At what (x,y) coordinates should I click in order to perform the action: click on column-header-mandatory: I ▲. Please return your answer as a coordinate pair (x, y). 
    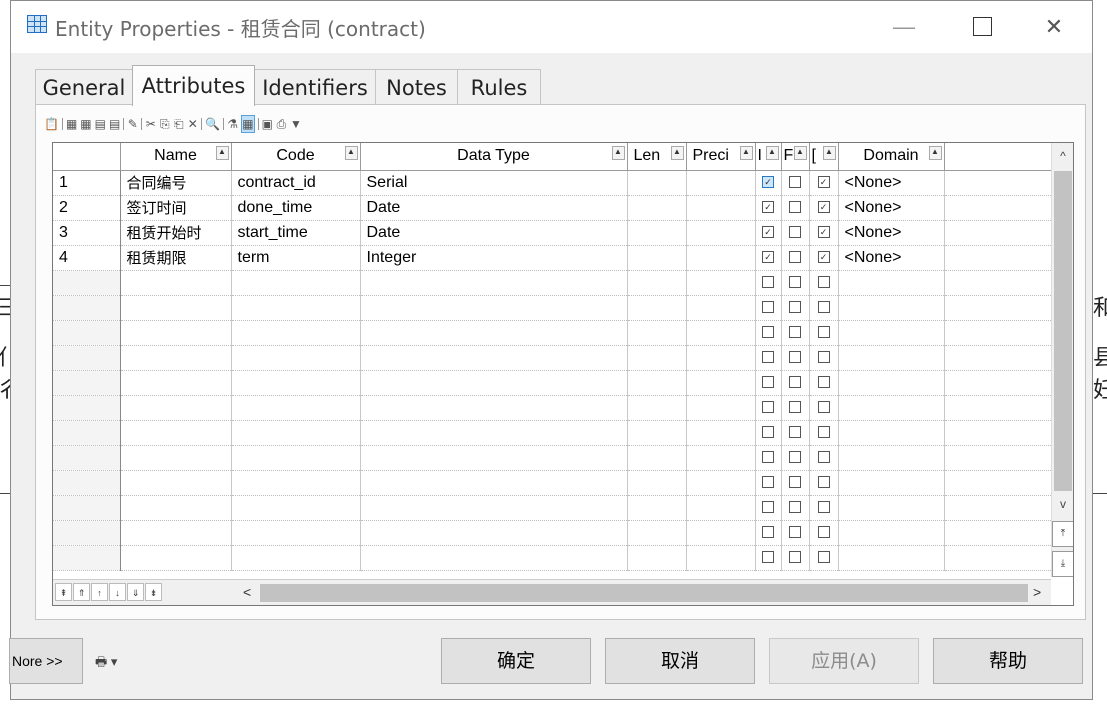
    Looking at the image, I should click on (768, 157).